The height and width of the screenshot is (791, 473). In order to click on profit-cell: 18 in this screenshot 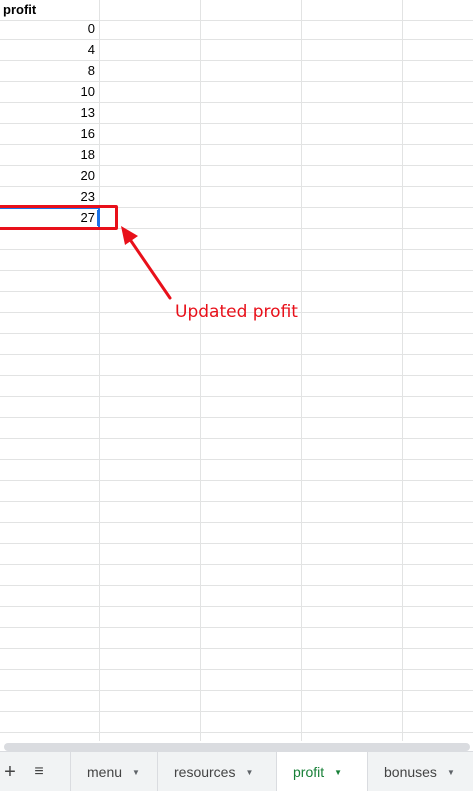, I will do `click(50, 155)`.